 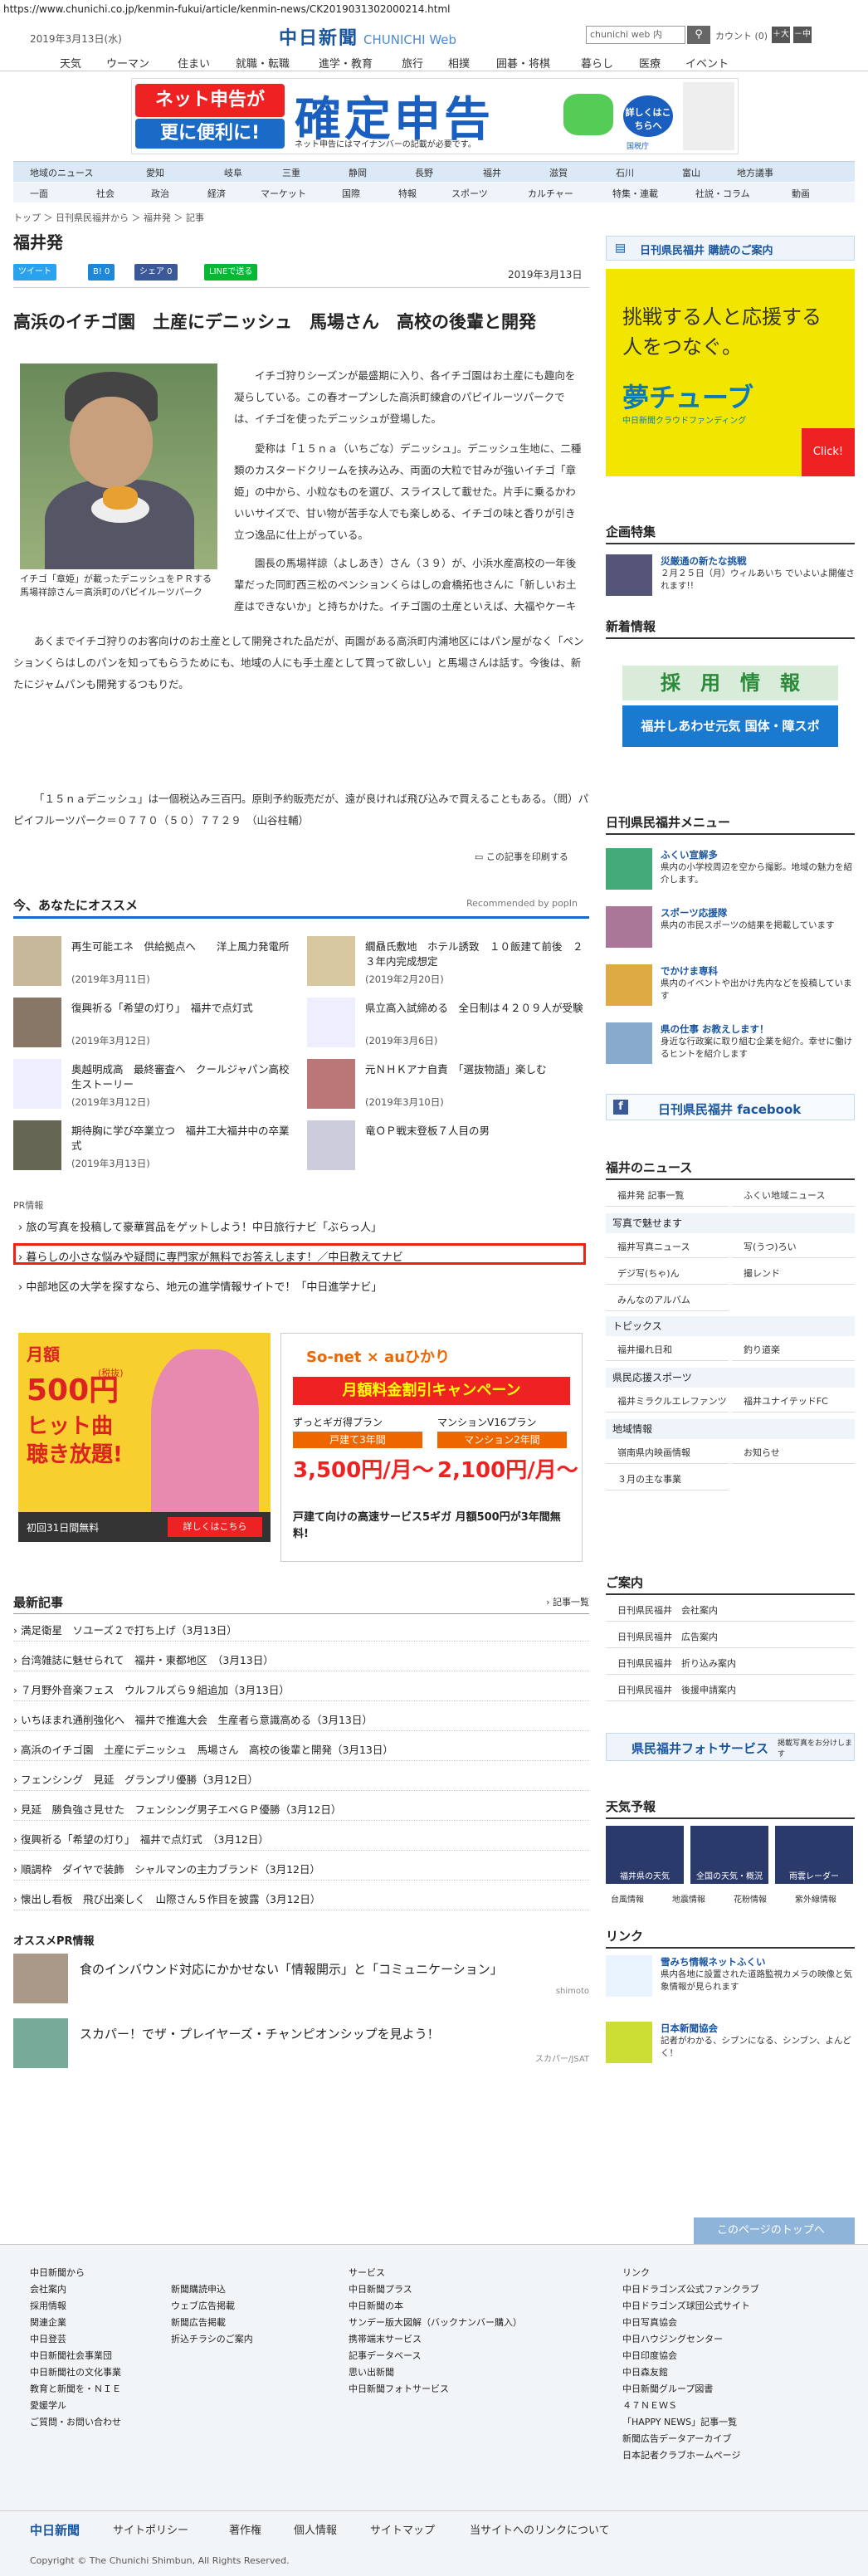 I want to click on region-tab: 長野, so click(x=424, y=172).